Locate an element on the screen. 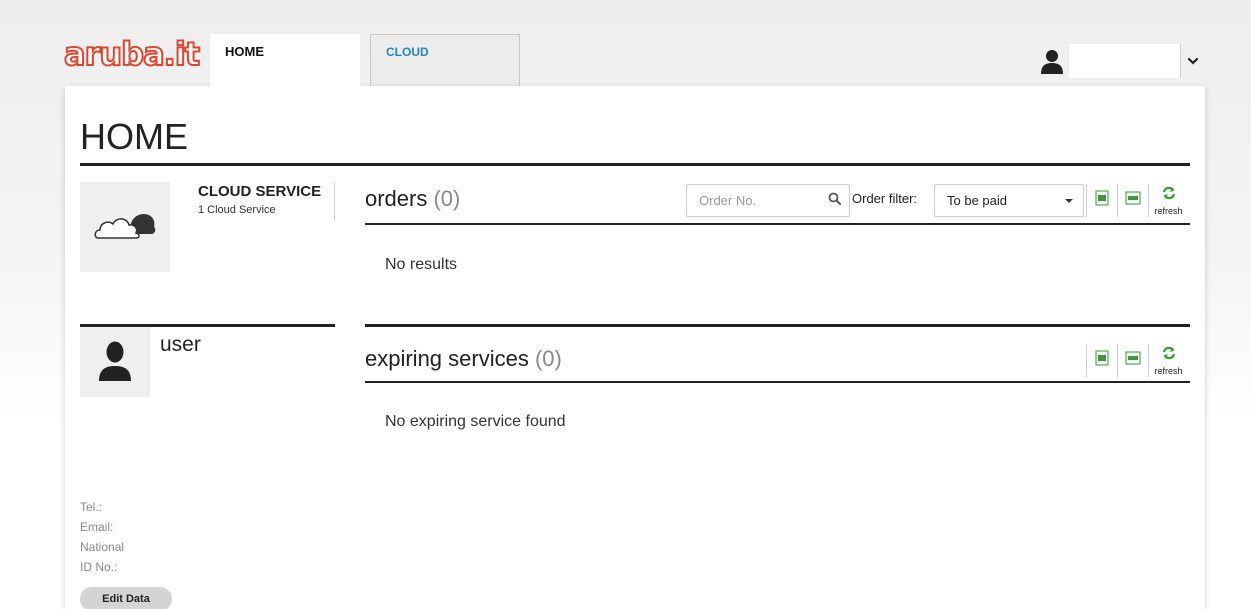 The height and width of the screenshot is (609, 1251). cloud-service-count: 1 Cloud Service is located at coordinates (237, 210).